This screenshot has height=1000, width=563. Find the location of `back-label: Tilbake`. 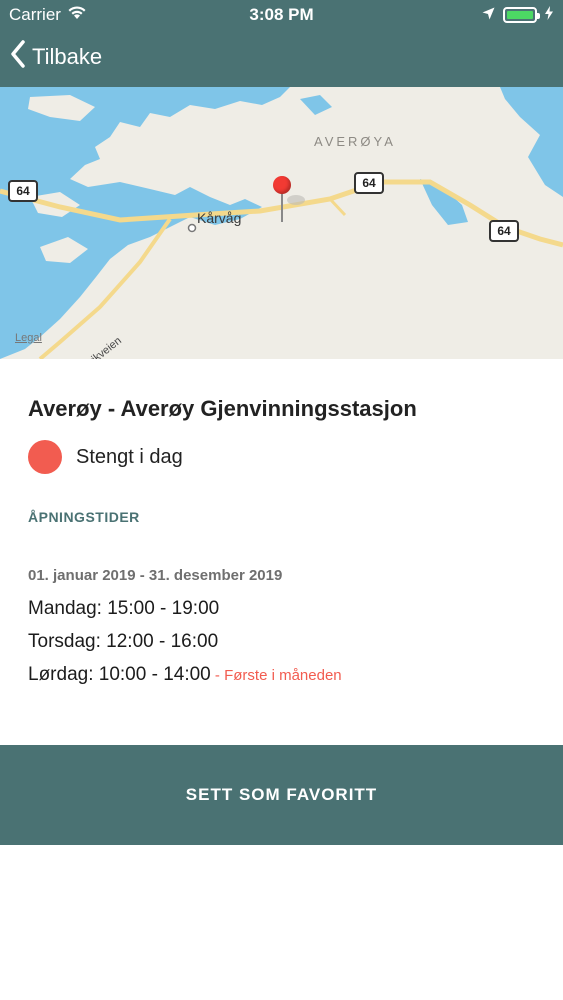

back-label: Tilbake is located at coordinates (67, 56).